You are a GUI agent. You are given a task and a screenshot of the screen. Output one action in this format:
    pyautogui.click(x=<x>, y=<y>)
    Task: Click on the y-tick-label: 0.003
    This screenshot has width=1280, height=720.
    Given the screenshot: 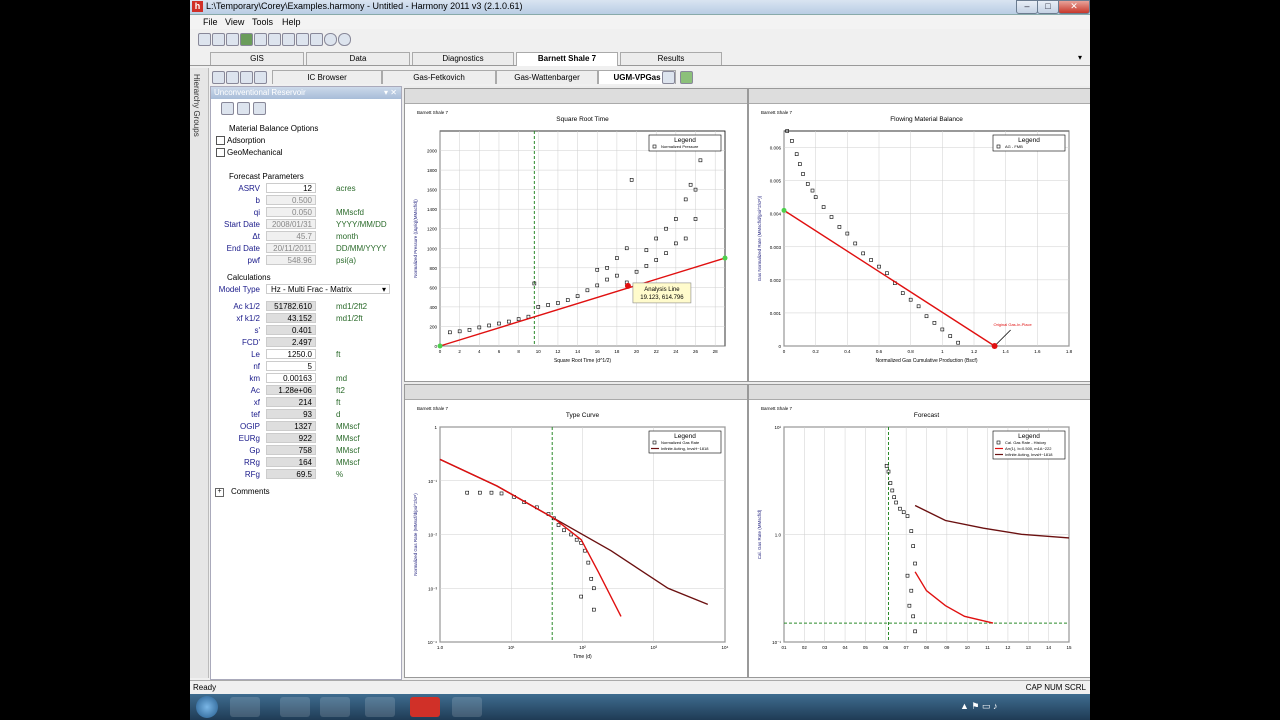 What is the action you would take?
    pyautogui.click(x=776, y=247)
    